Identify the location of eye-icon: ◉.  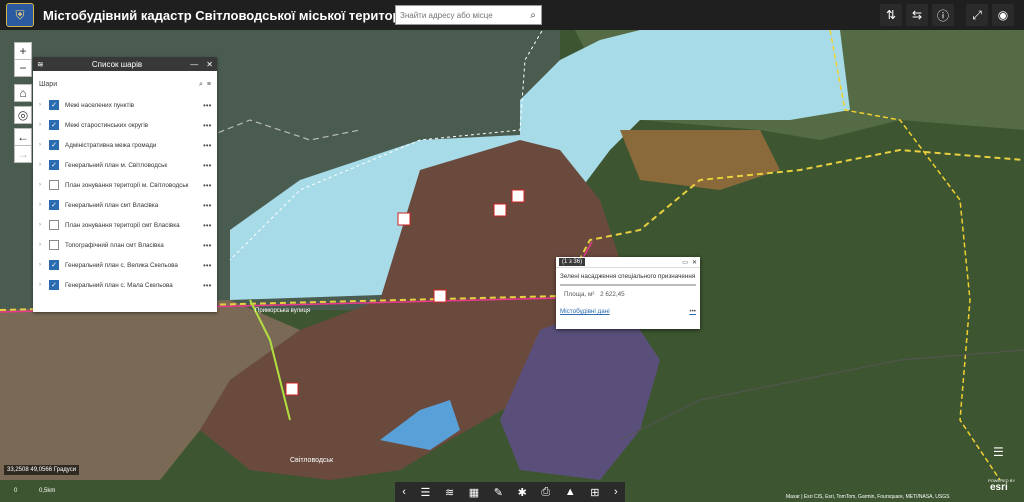
(1003, 15).